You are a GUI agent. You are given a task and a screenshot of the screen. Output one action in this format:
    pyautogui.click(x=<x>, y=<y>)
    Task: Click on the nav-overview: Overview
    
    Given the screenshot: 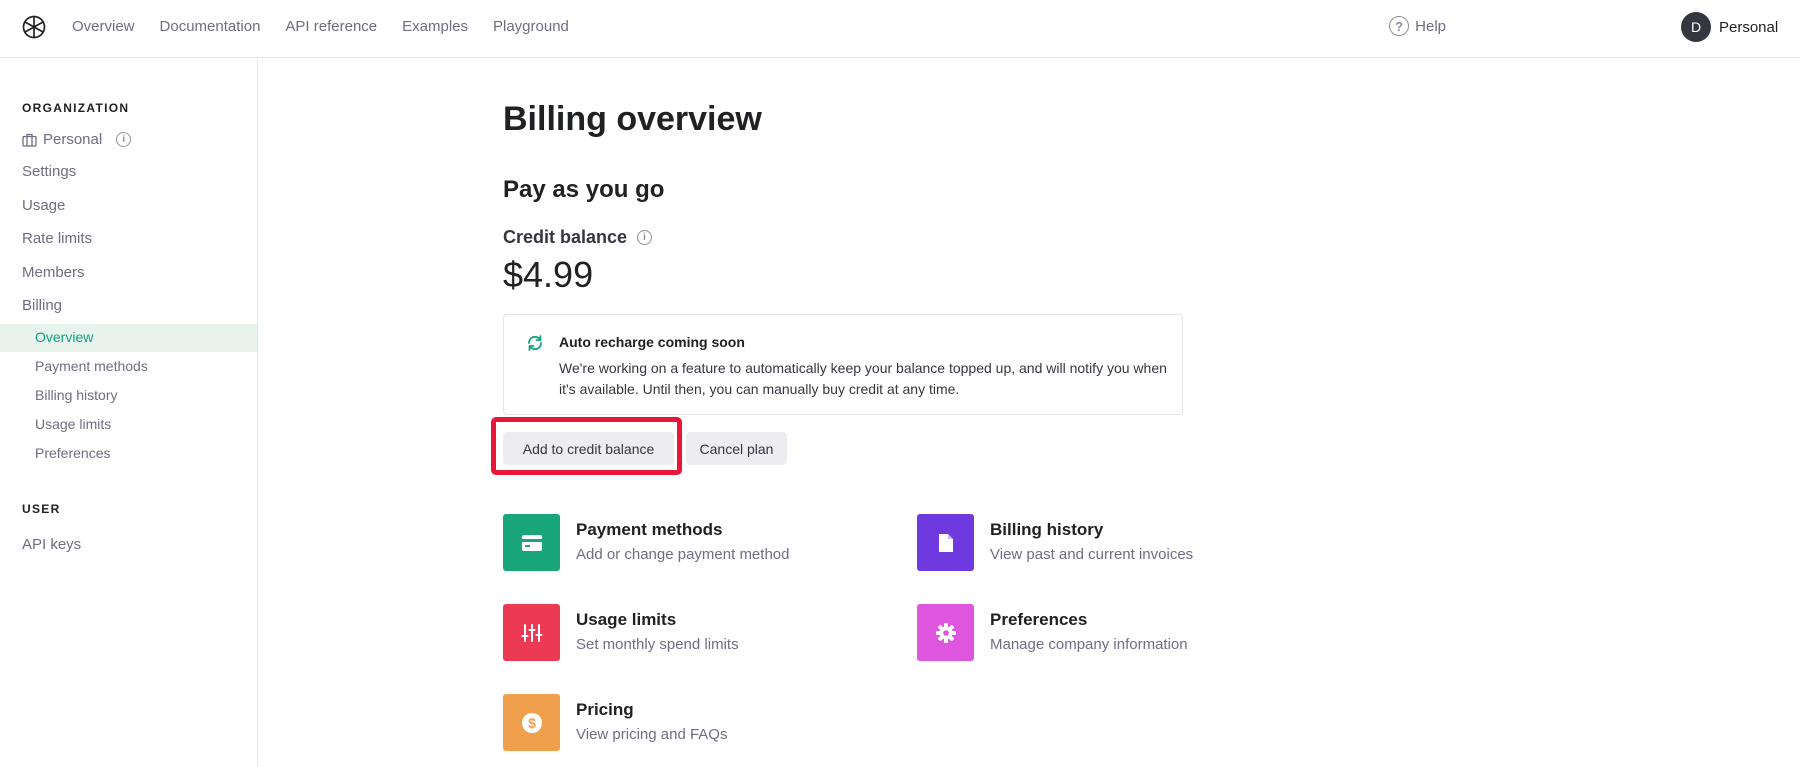 What is the action you would take?
    pyautogui.click(x=103, y=27)
    